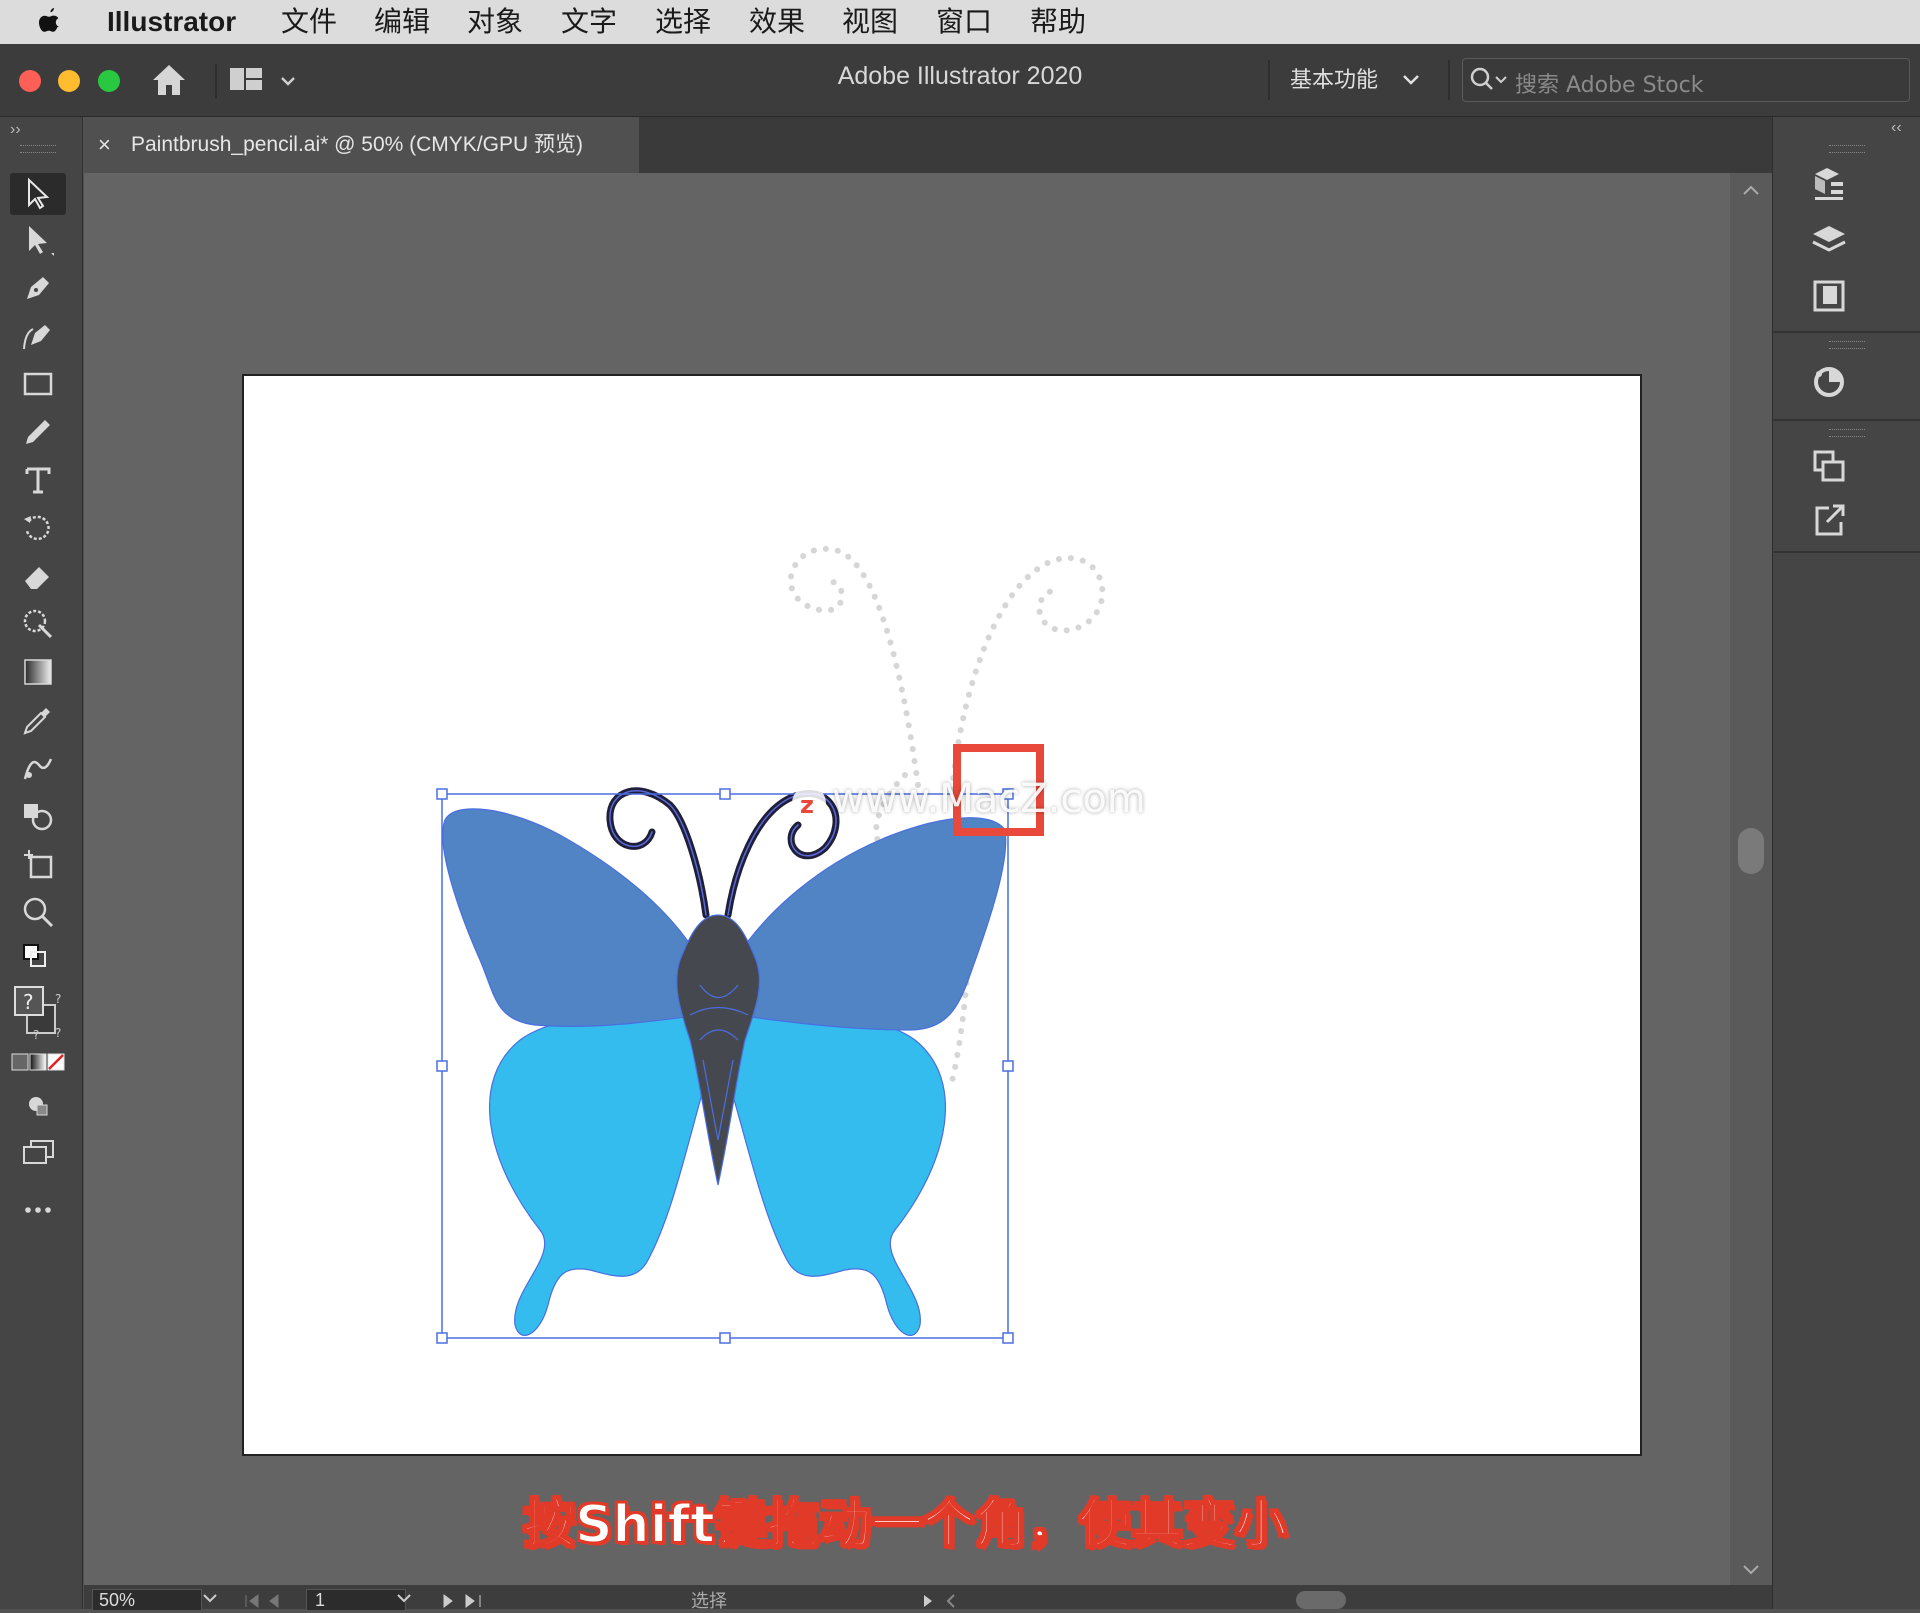 This screenshot has height=1613, width=1920. Describe the element at coordinates (1829, 184) in the screenshot. I see `libraries-icon` at that location.